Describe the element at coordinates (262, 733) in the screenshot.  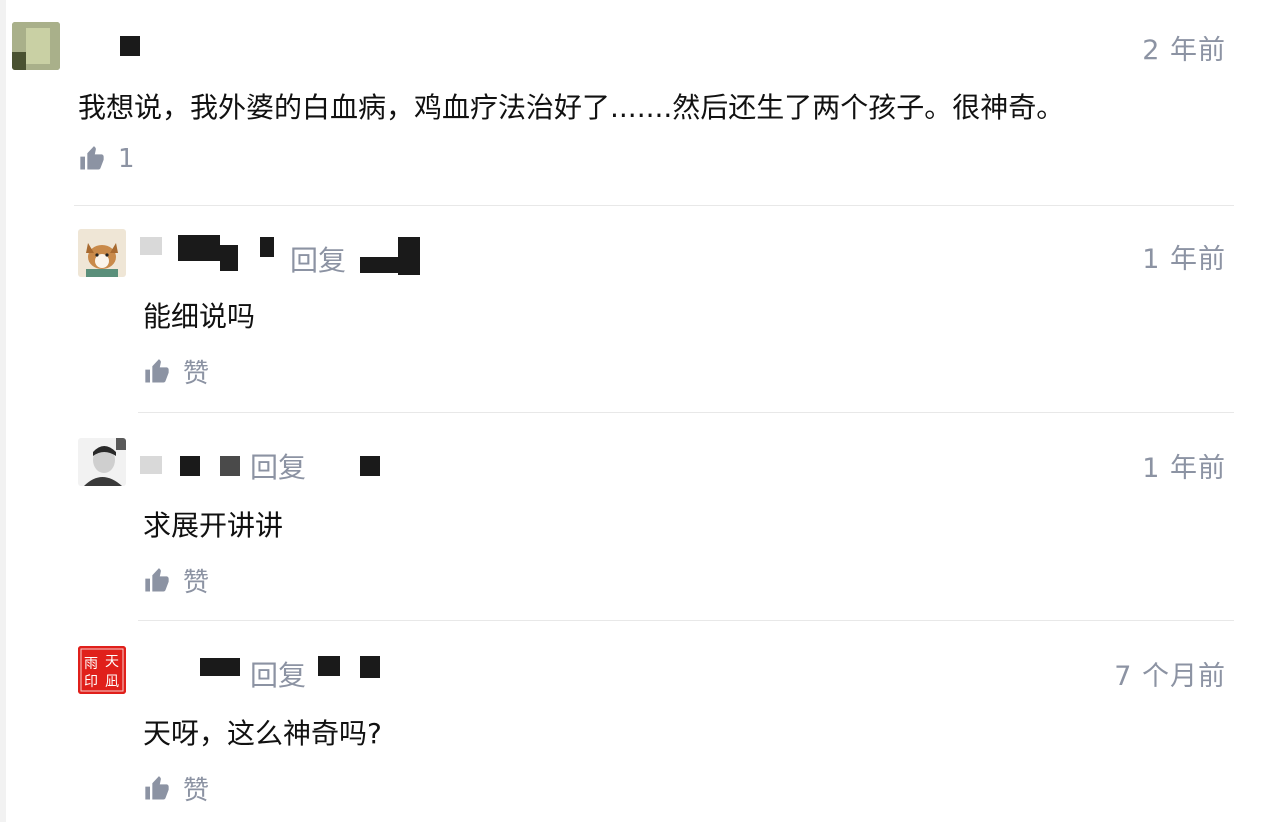
I see `comment-text: 天呀，这么神奇吗?` at that location.